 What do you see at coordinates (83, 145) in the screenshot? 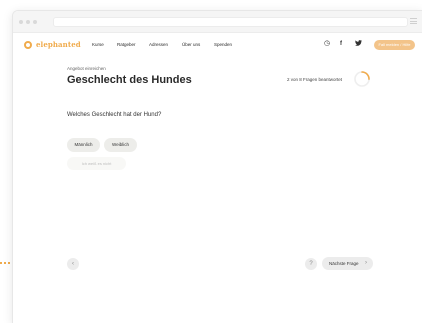
I see `option-maennlich-button: Männlich` at bounding box center [83, 145].